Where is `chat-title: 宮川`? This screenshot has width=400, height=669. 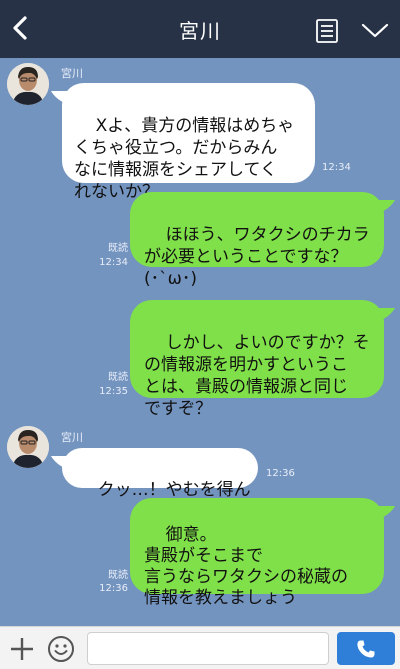 chat-title: 宮川 is located at coordinates (200, 31).